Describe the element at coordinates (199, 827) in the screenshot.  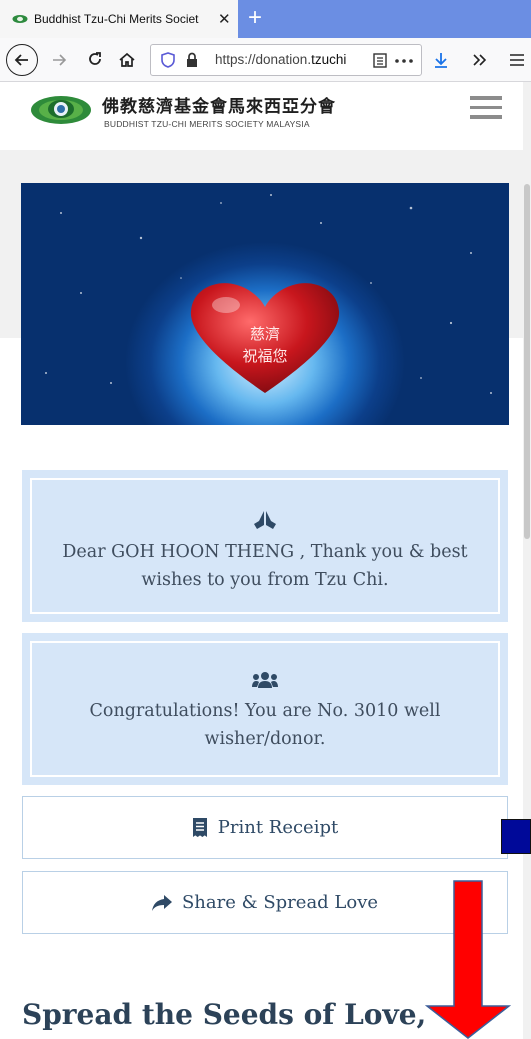
I see `receipt-icon` at that location.